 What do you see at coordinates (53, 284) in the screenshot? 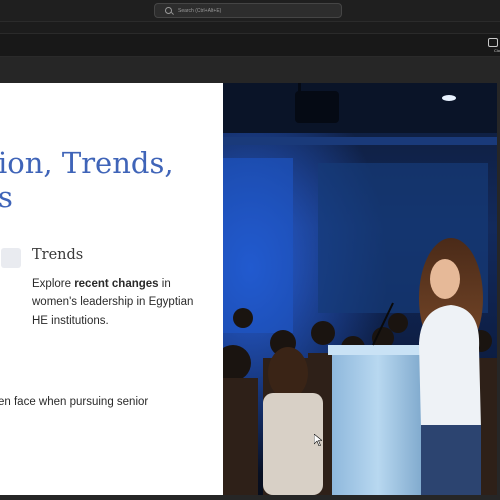
I see `card-body-pre: Explore` at bounding box center [53, 284].